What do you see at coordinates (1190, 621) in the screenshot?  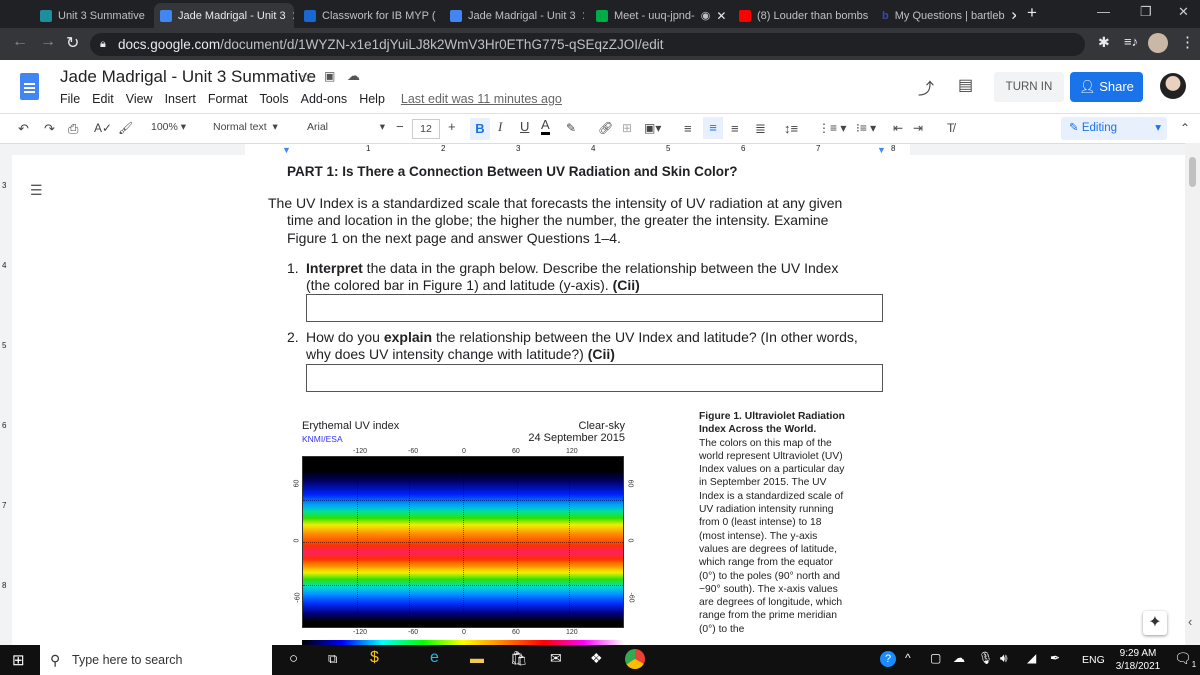 I see `side-panel-toggle-icon: ‹` at bounding box center [1190, 621].